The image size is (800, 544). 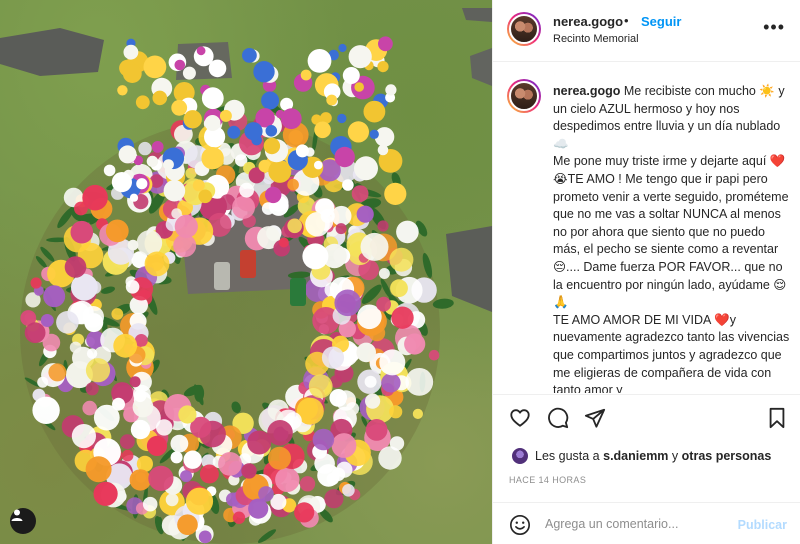 What do you see at coordinates (588, 21) in the screenshot?
I see `username-link: nerea.gogo` at bounding box center [588, 21].